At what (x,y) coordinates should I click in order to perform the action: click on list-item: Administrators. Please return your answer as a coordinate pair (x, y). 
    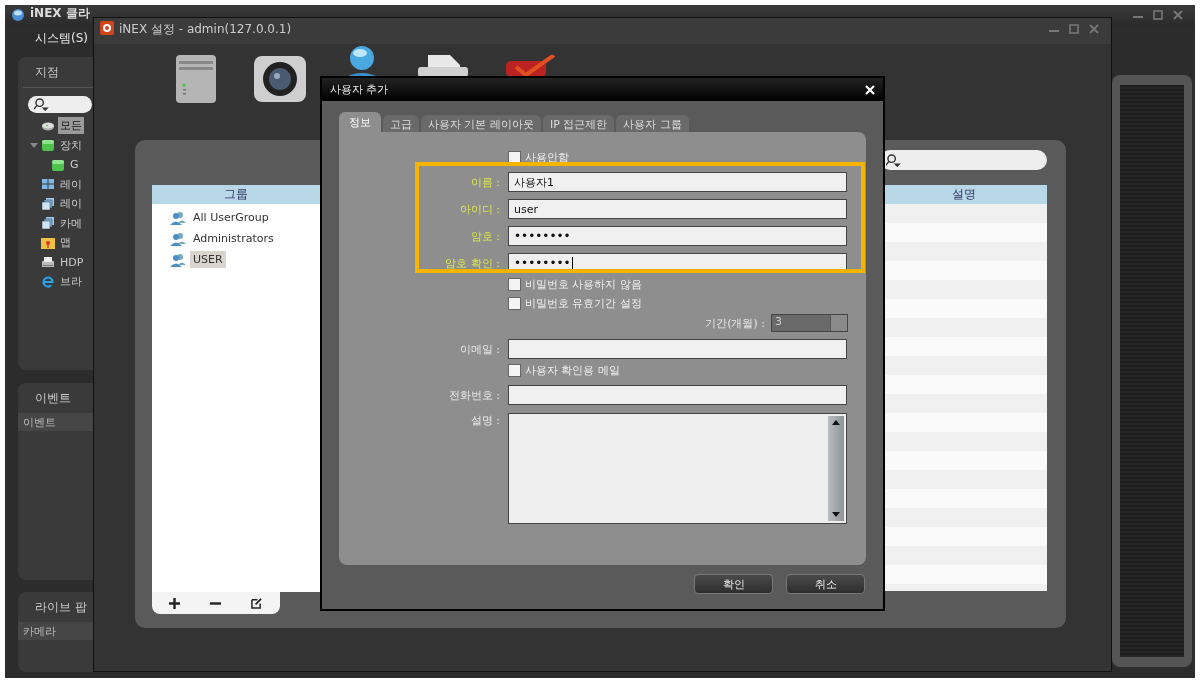
    Looking at the image, I should click on (233, 238).